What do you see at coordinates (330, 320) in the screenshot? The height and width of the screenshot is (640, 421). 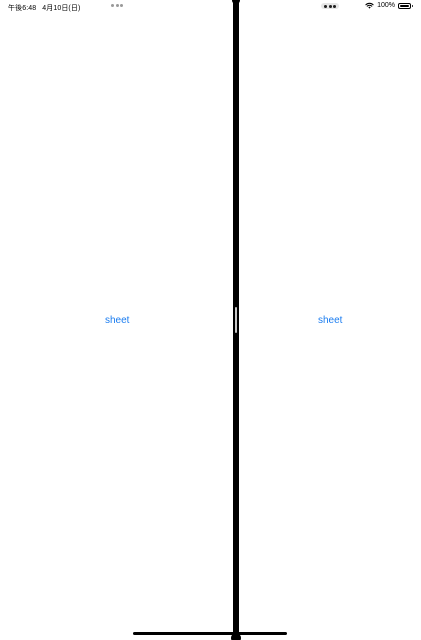 I see `right-sheet-button: sheet` at bounding box center [330, 320].